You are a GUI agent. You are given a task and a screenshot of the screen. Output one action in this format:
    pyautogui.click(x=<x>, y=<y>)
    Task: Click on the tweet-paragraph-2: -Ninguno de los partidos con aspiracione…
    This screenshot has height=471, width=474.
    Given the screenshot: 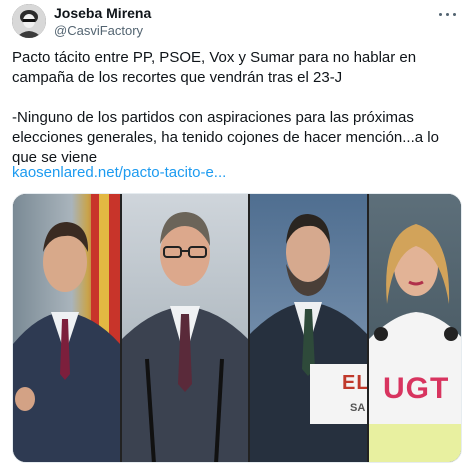 What is the action you would take?
    pyautogui.click(x=225, y=137)
    